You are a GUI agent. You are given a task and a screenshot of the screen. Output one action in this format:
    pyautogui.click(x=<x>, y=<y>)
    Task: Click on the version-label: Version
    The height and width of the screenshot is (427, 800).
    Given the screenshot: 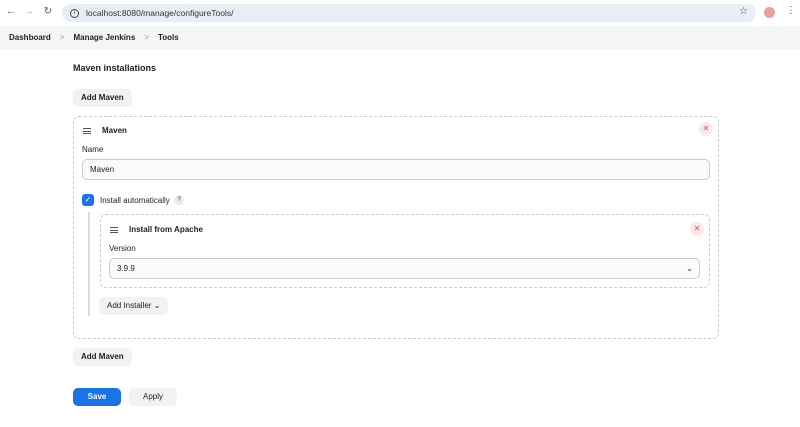 What is the action you would take?
    pyautogui.click(x=122, y=248)
    